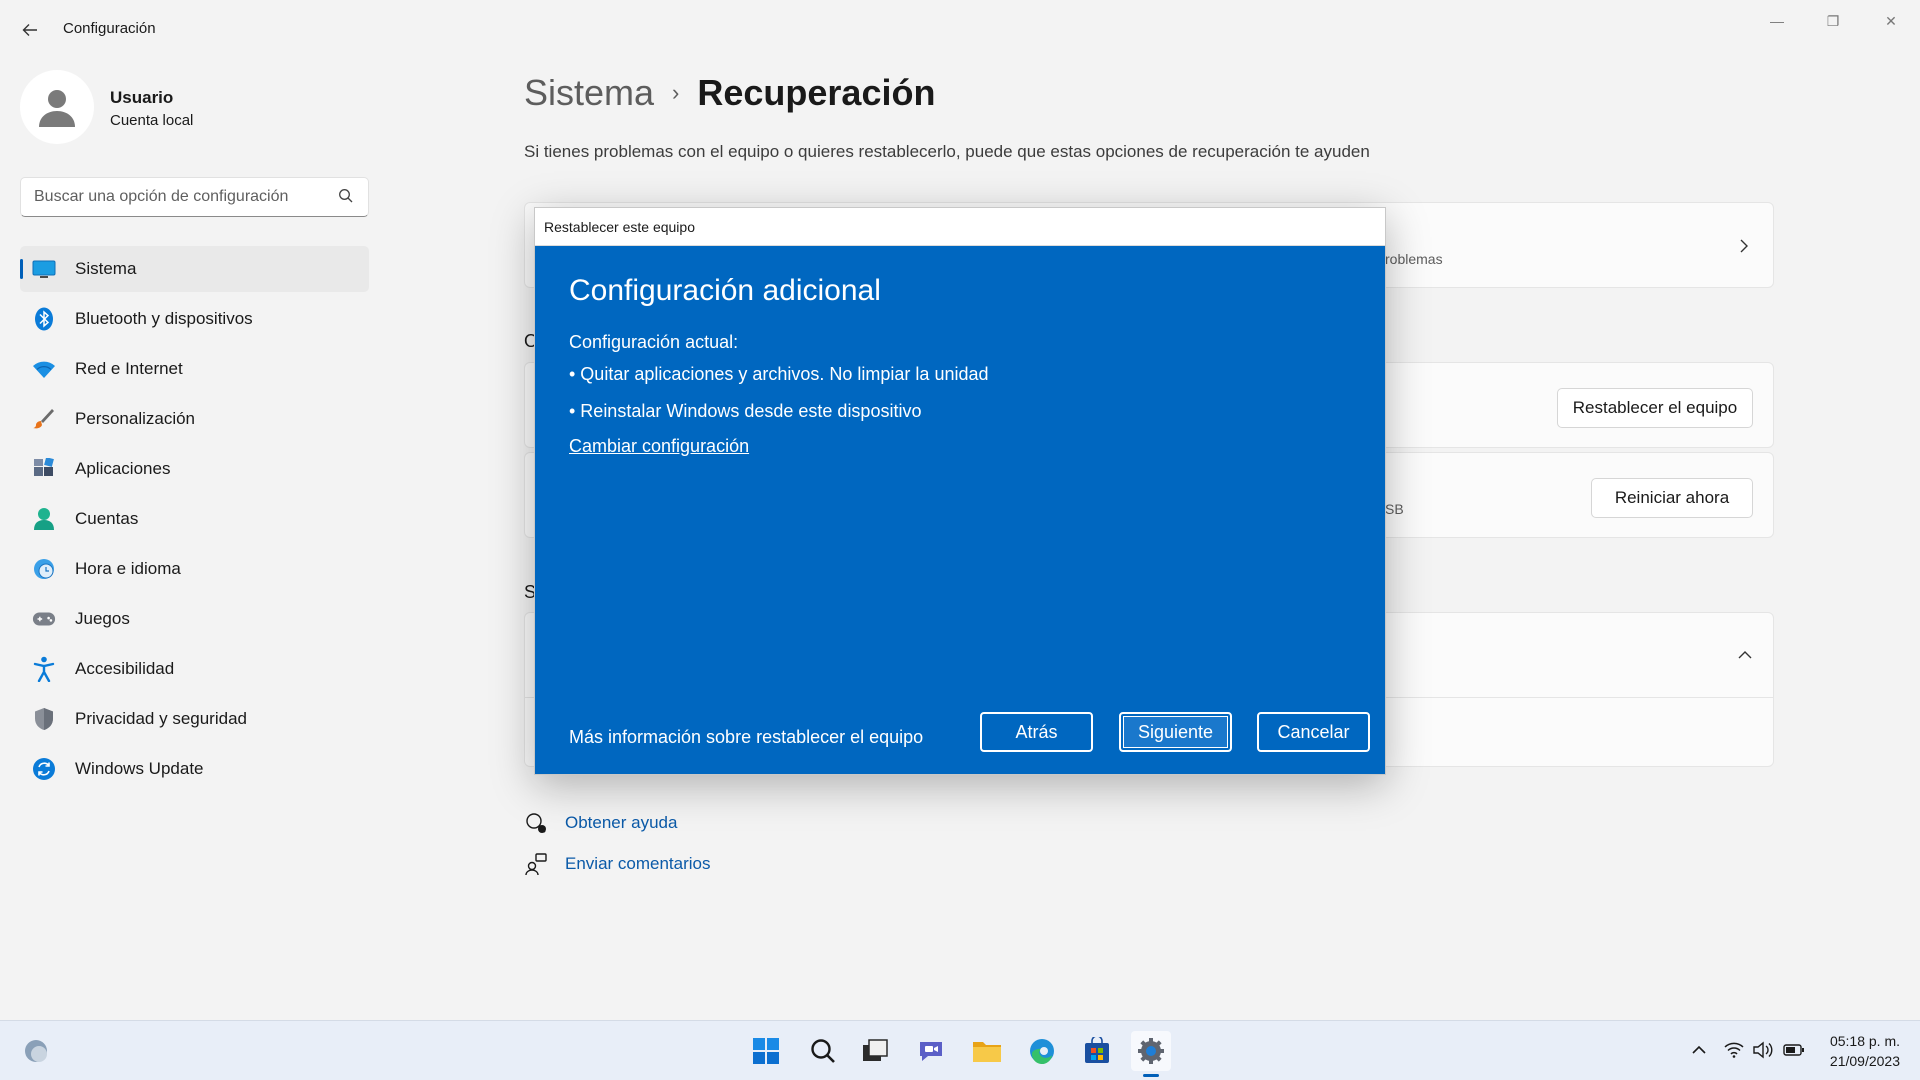  I want to click on card-description-fragment: roblemas, so click(1414, 259).